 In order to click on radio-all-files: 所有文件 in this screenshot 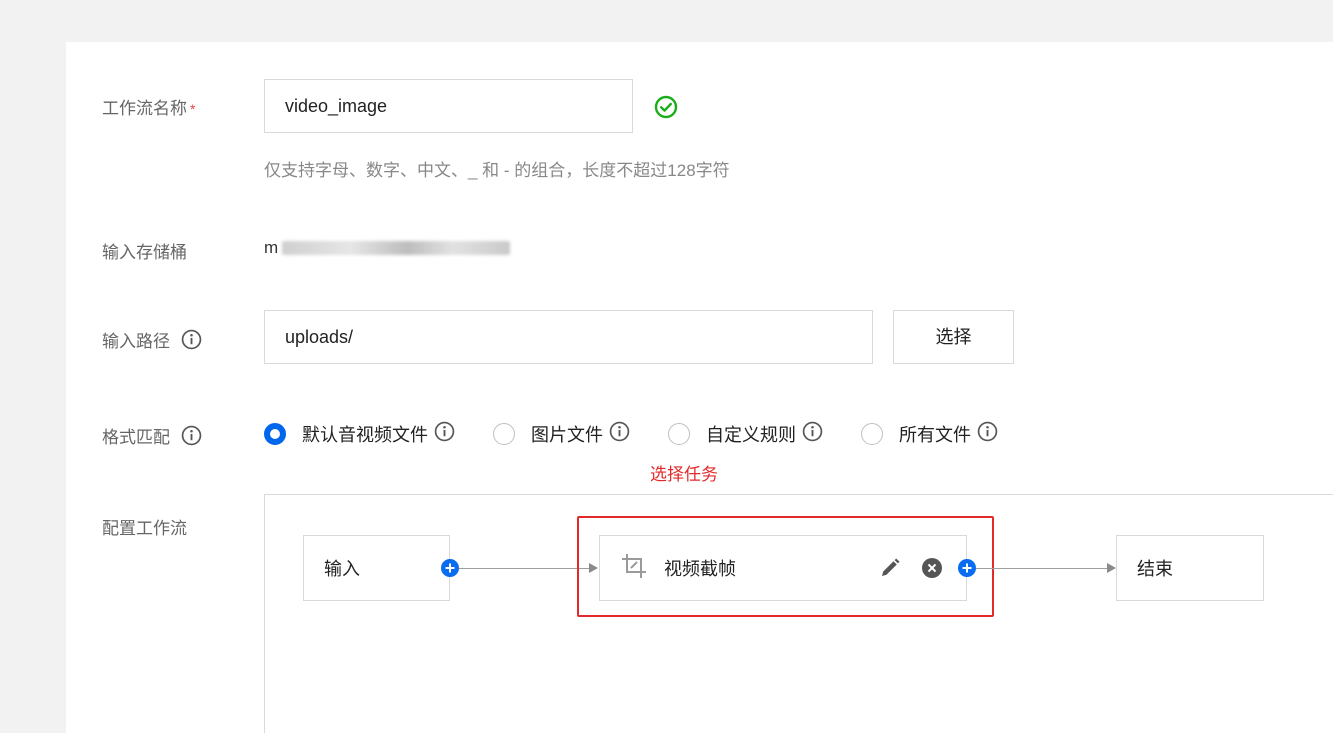, I will do `click(929, 434)`.